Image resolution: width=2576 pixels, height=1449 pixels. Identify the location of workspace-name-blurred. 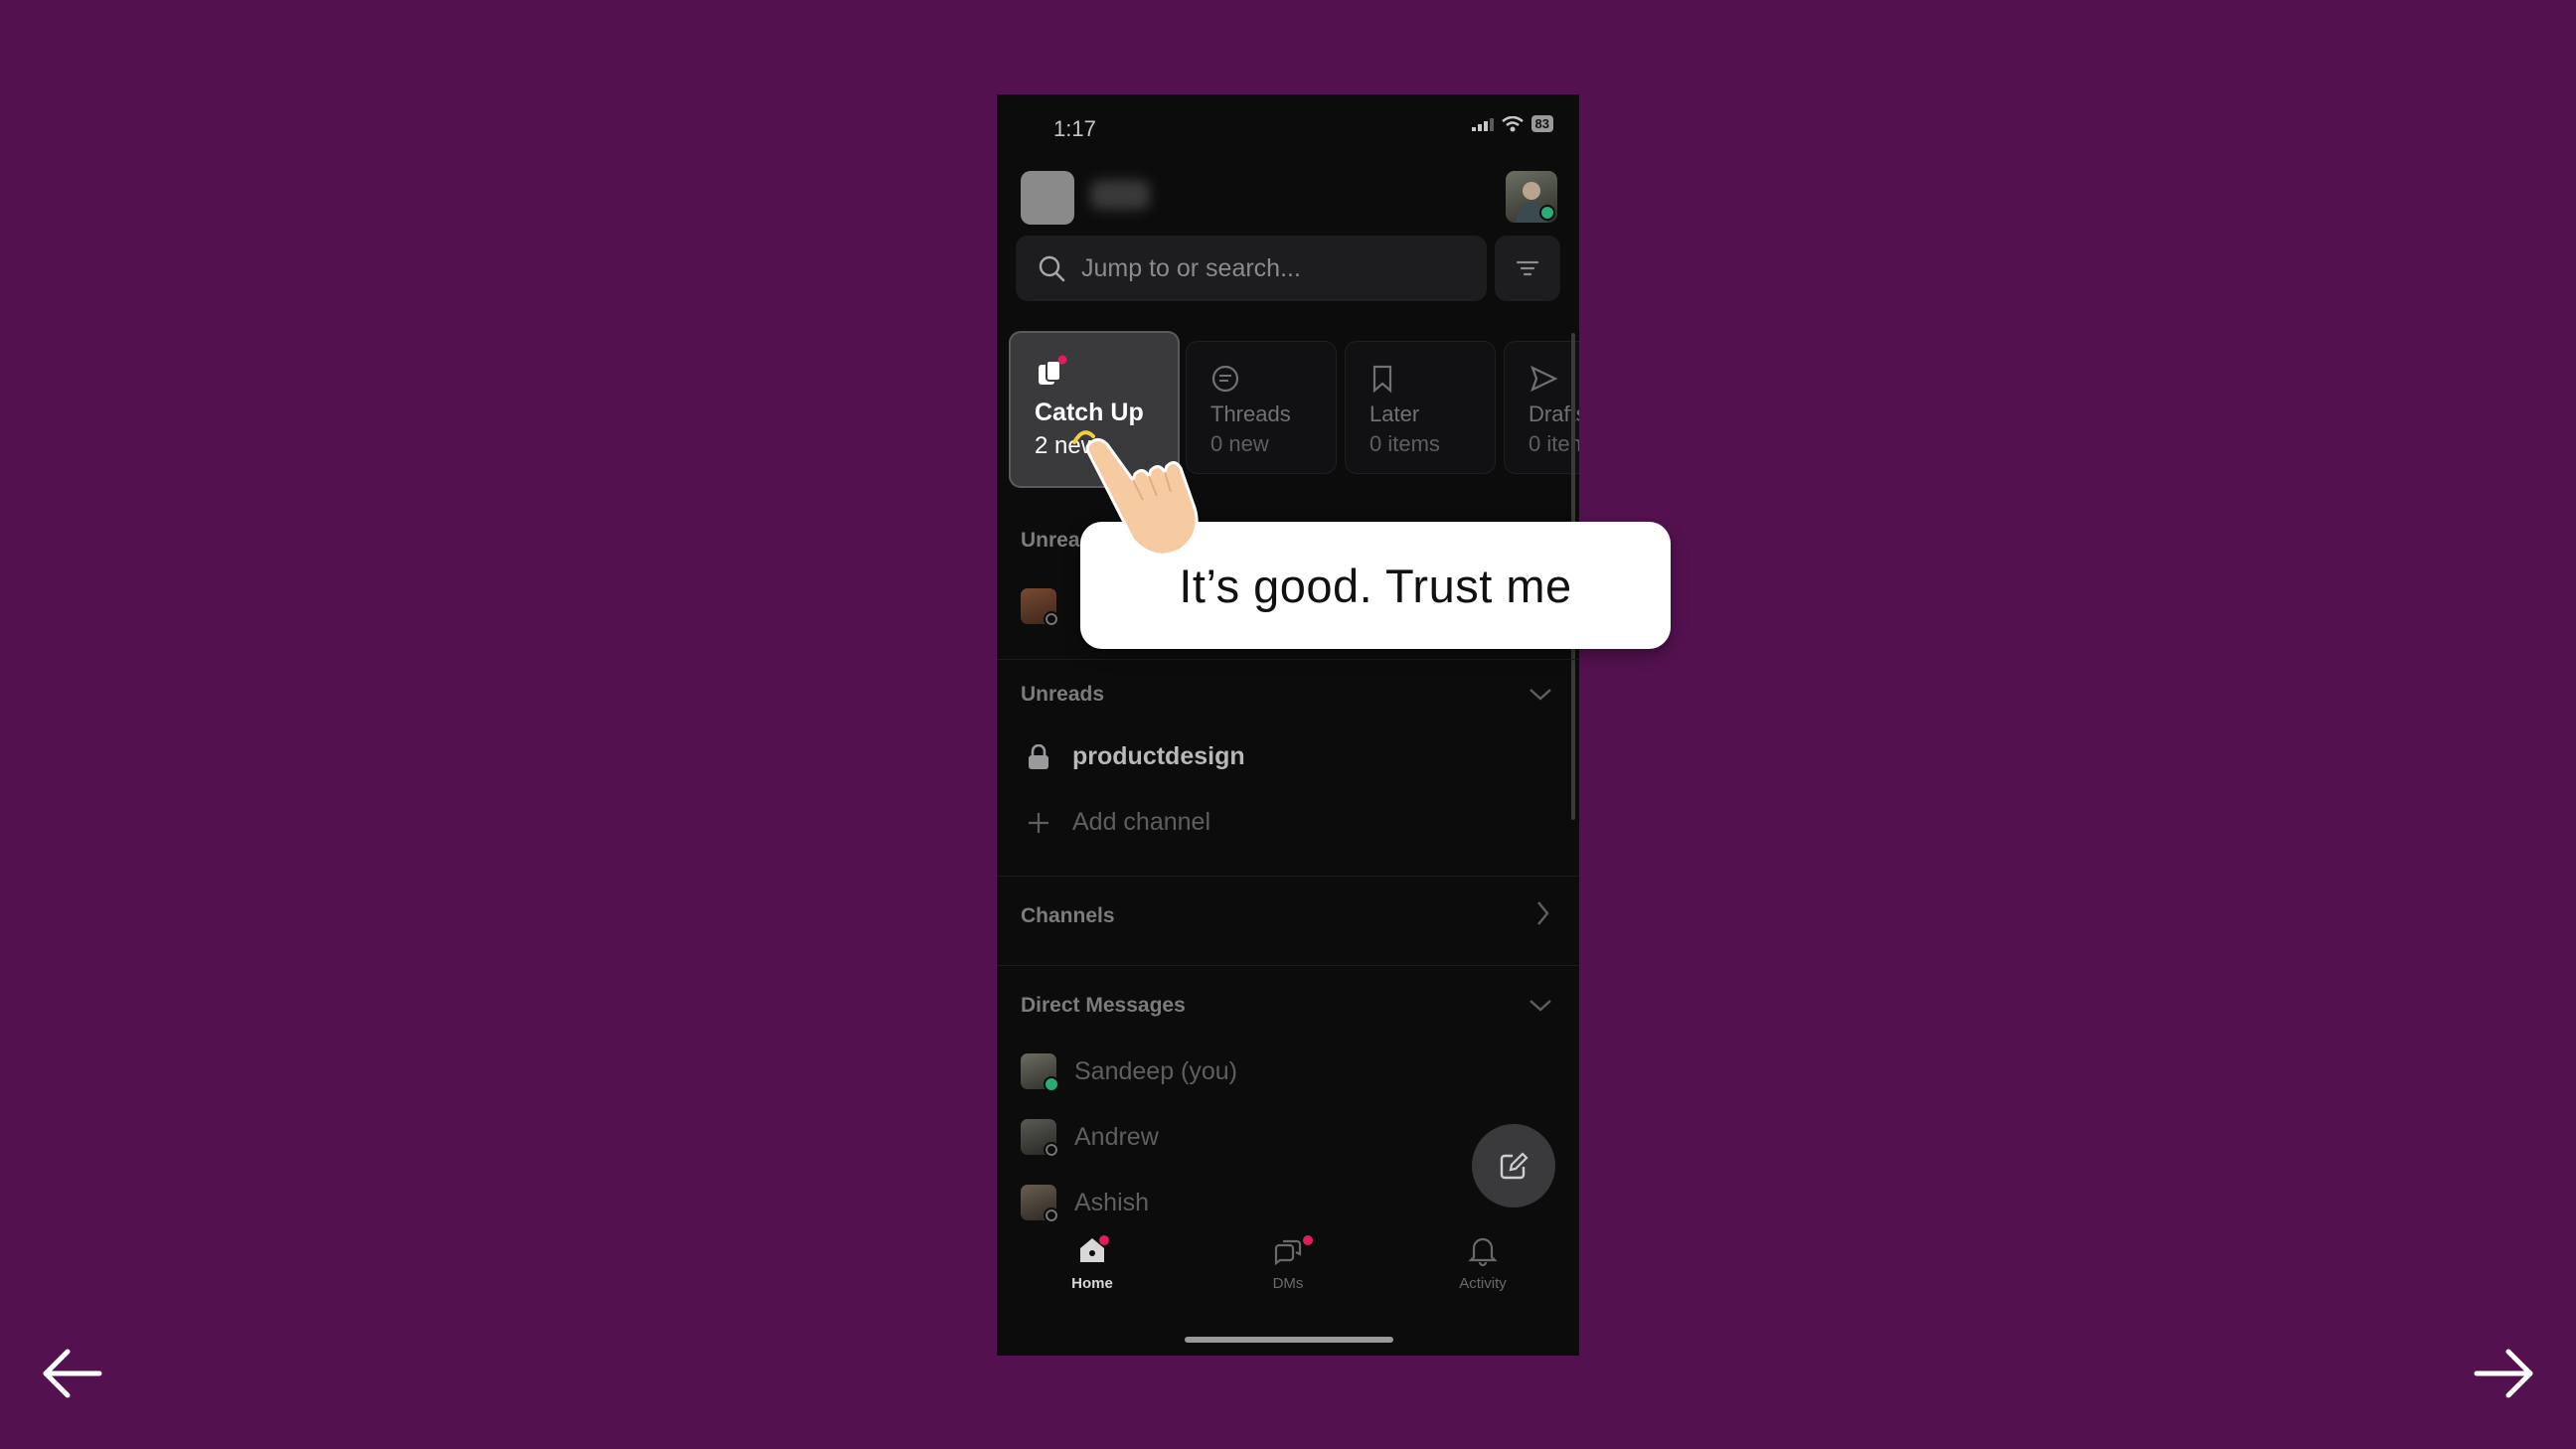
(1120, 195).